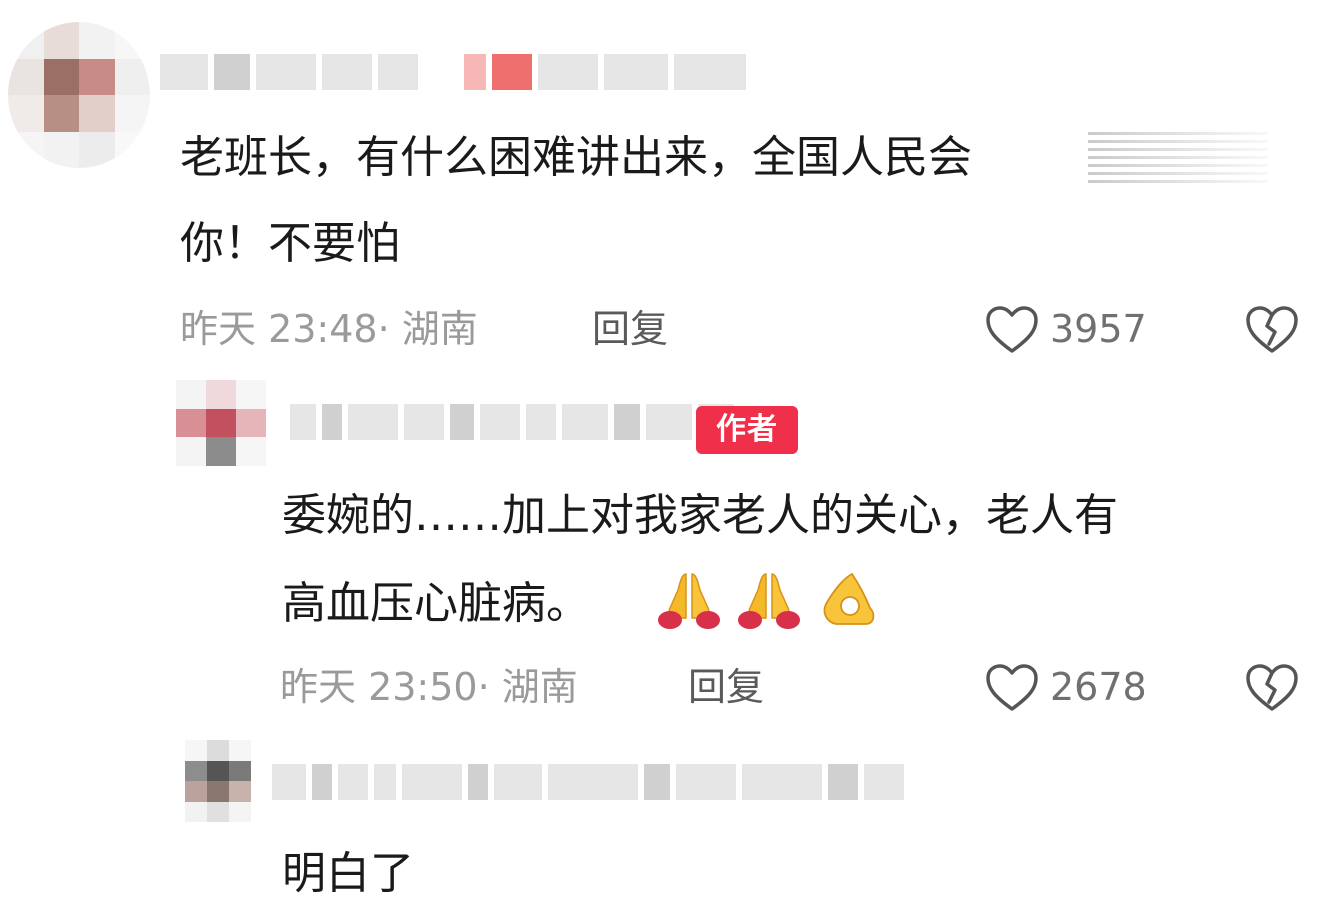 Image resolution: width=1320 pixels, height=914 pixels. I want to click on comment-text-line: 你！不要怕, so click(290, 243).